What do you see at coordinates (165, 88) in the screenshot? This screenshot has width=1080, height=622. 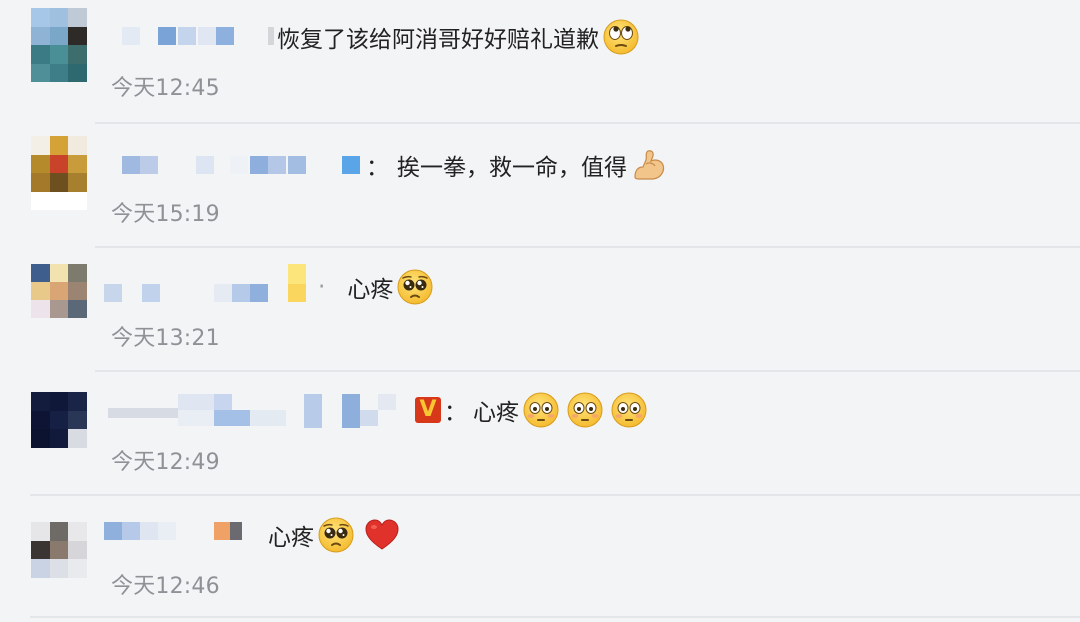 I see `comment-timestamp: 今天12:45` at bounding box center [165, 88].